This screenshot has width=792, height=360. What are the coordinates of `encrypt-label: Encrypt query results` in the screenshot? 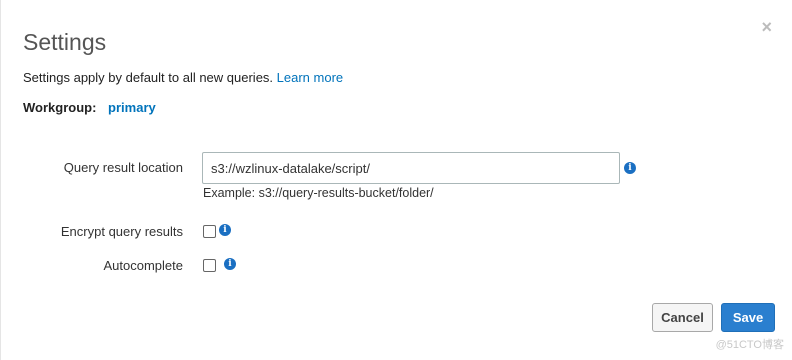 It's located at (121, 231).